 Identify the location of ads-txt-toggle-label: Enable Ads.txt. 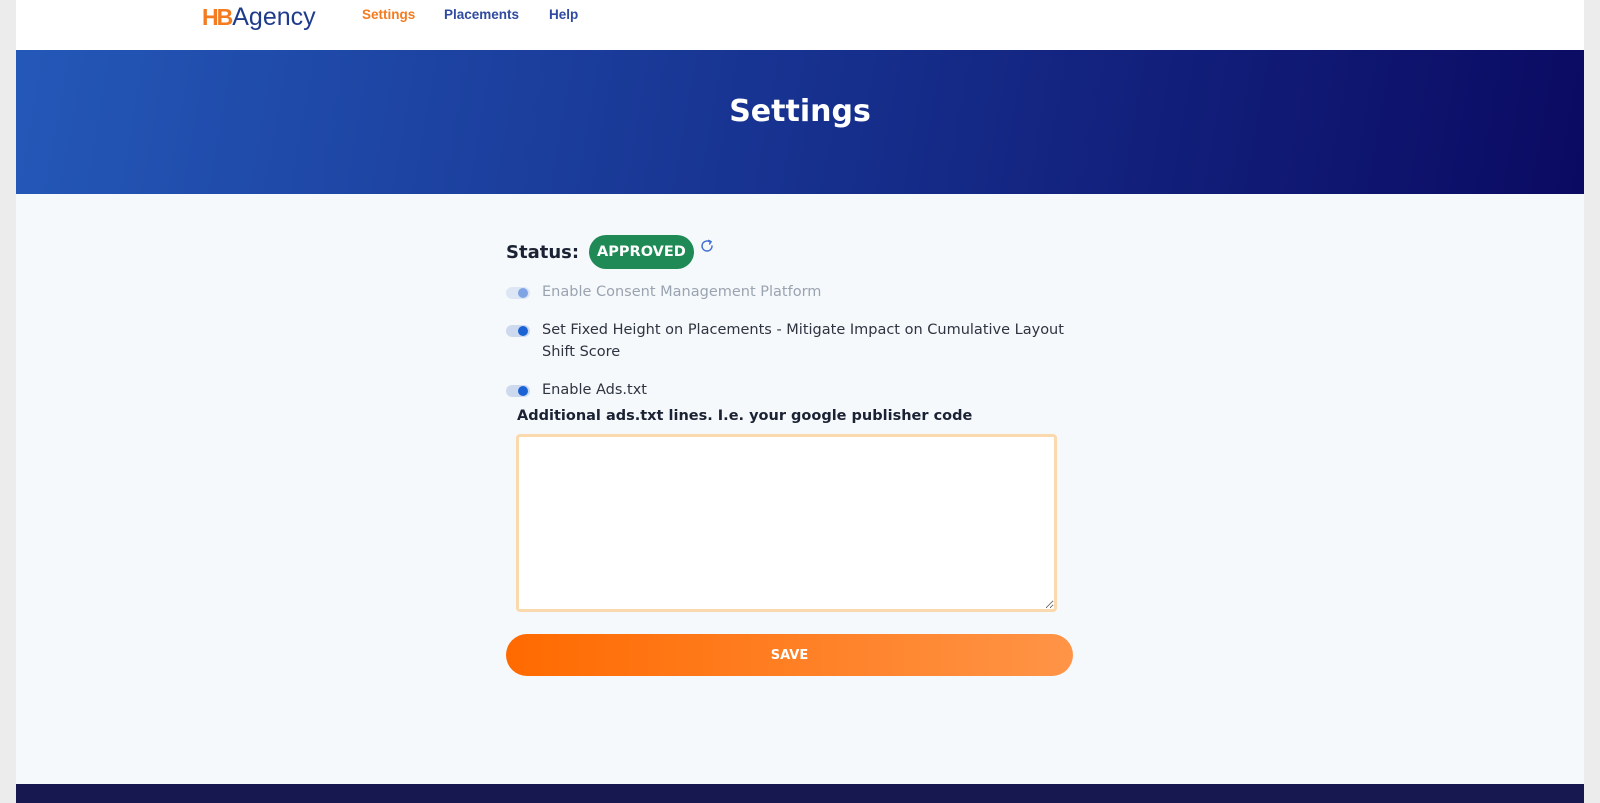
(594, 390).